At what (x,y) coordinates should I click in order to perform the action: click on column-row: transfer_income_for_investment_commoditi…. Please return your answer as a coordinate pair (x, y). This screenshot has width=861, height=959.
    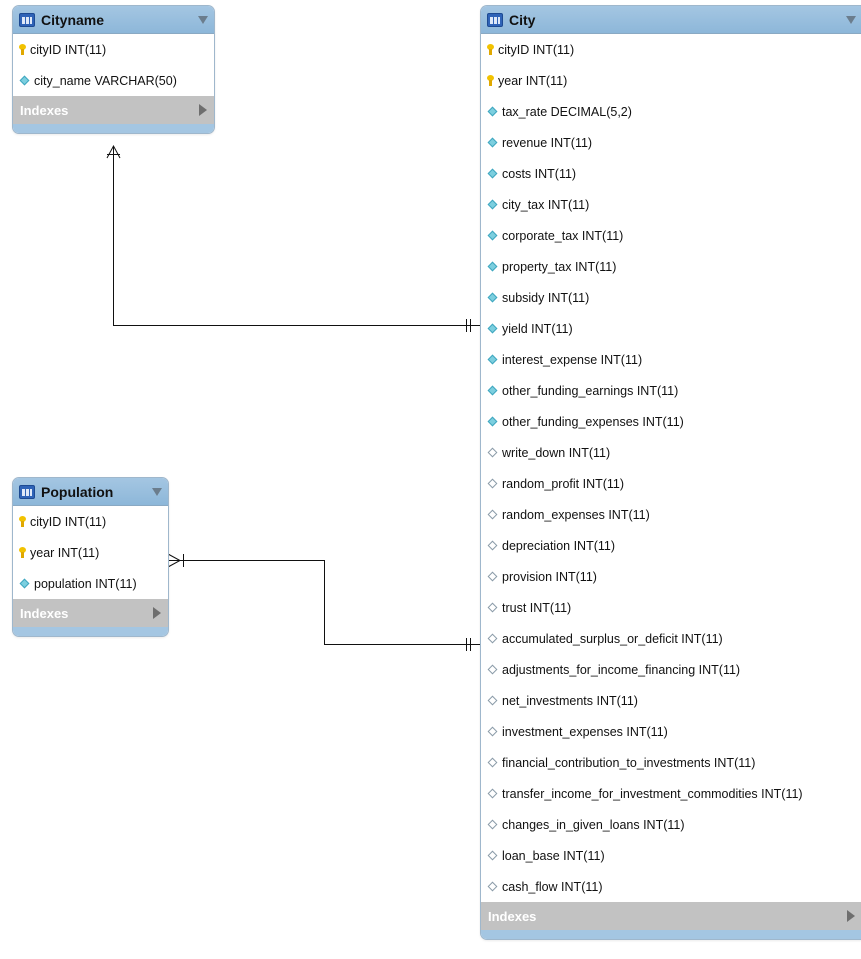
    Looking at the image, I should click on (671, 793).